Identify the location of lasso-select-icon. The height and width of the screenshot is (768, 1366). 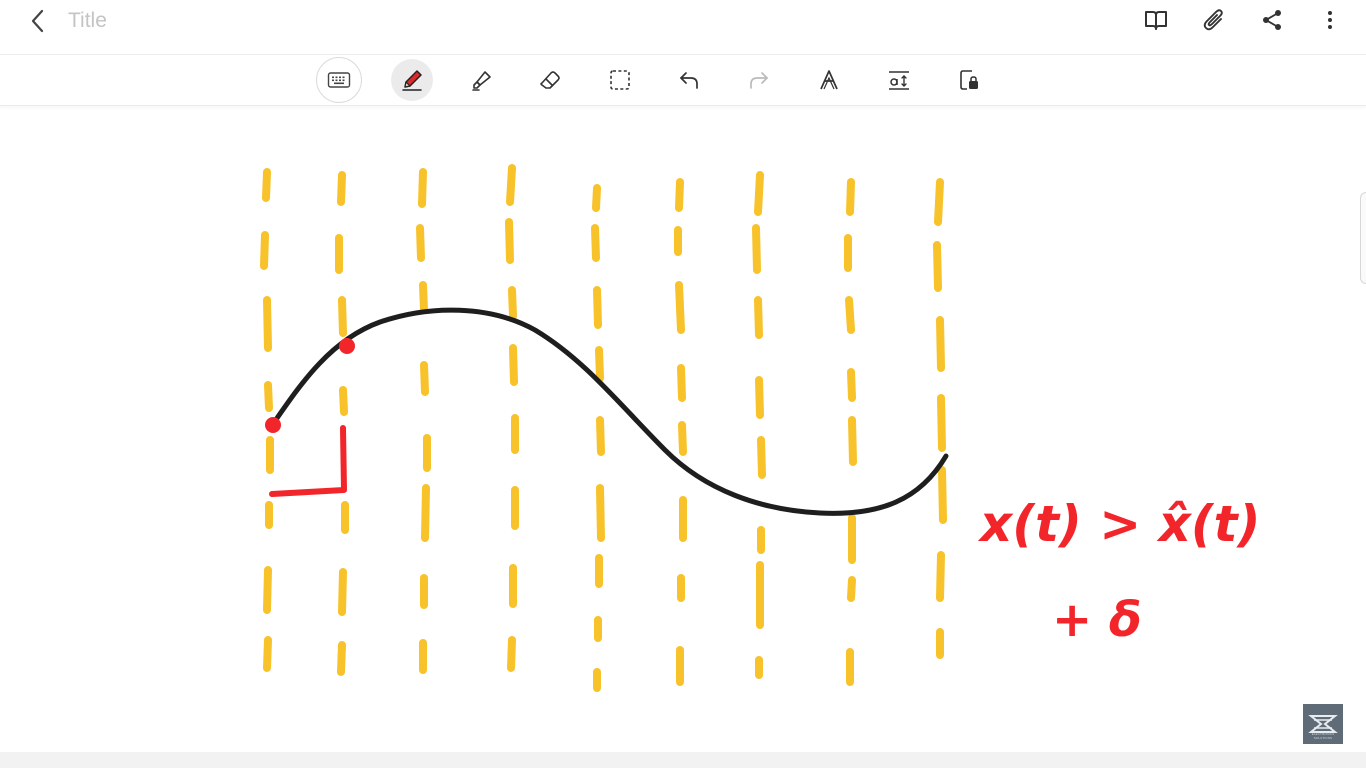
(620, 80).